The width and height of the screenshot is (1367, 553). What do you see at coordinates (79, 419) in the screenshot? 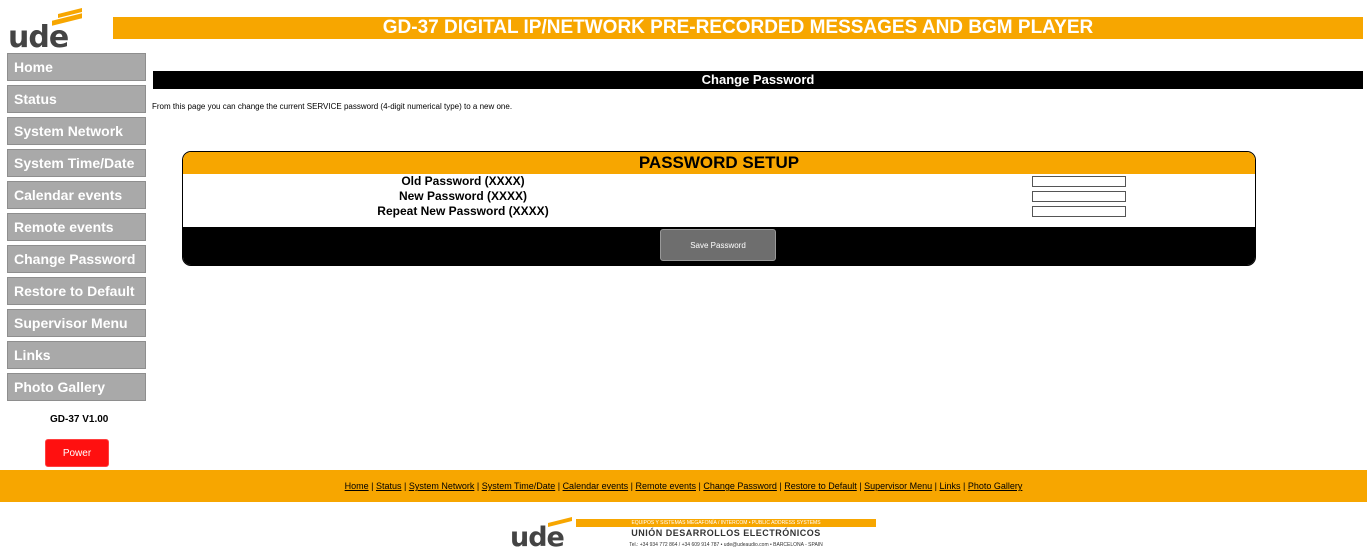
I see `firmware-version: GD-37 V1.00` at bounding box center [79, 419].